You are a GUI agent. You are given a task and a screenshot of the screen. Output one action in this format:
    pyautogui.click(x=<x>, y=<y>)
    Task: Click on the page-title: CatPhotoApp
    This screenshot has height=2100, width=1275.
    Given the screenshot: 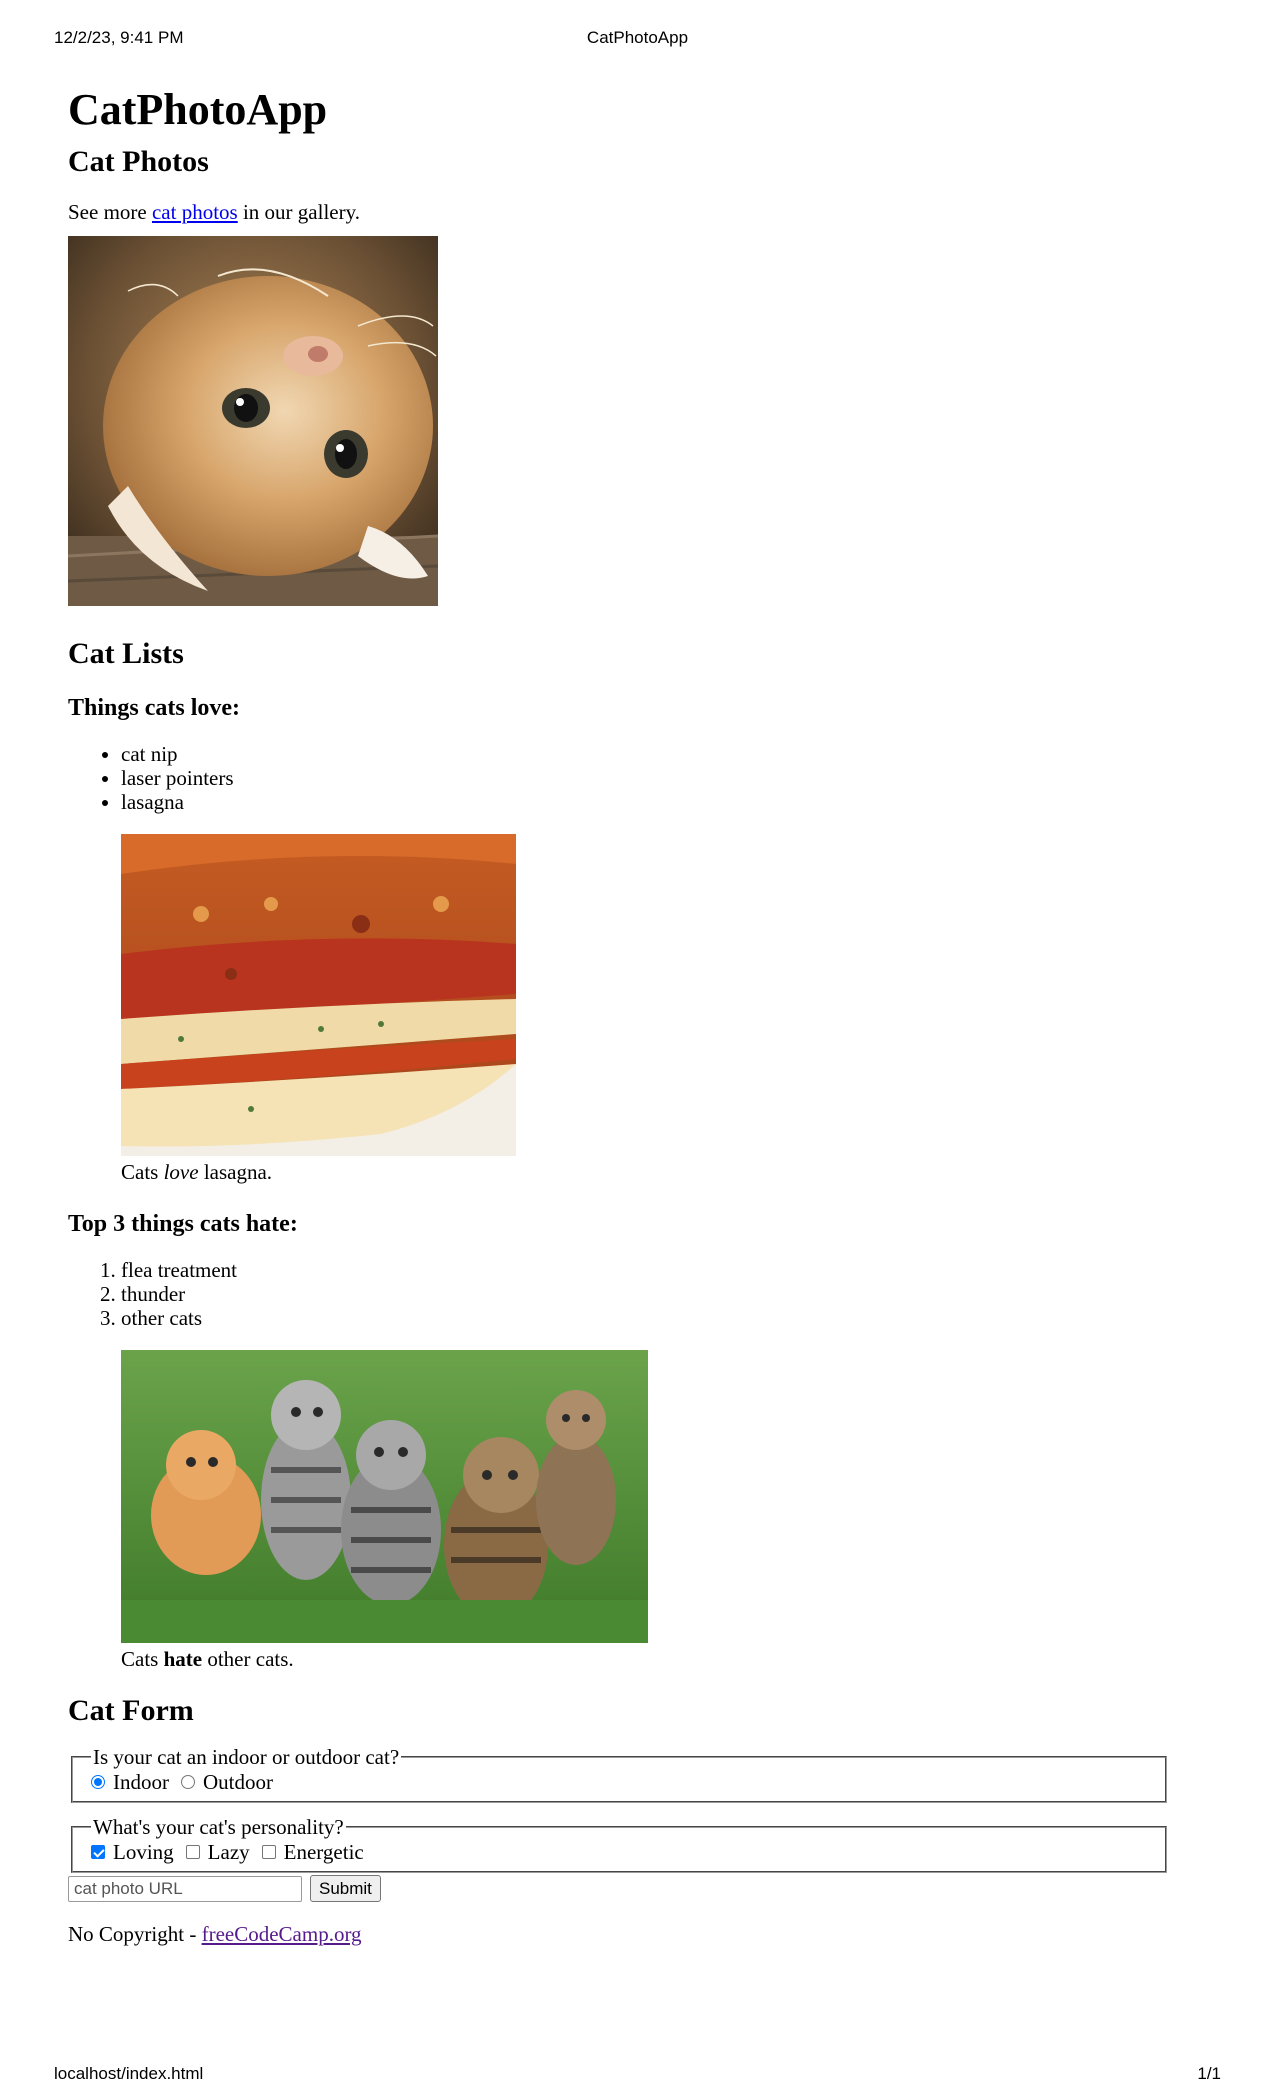 What is the action you would take?
    pyautogui.click(x=198, y=109)
    